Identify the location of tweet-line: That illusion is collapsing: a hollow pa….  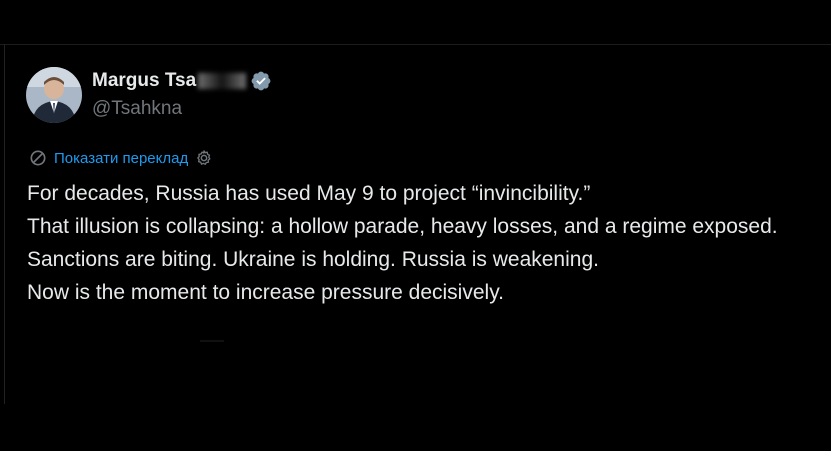
(402, 226).